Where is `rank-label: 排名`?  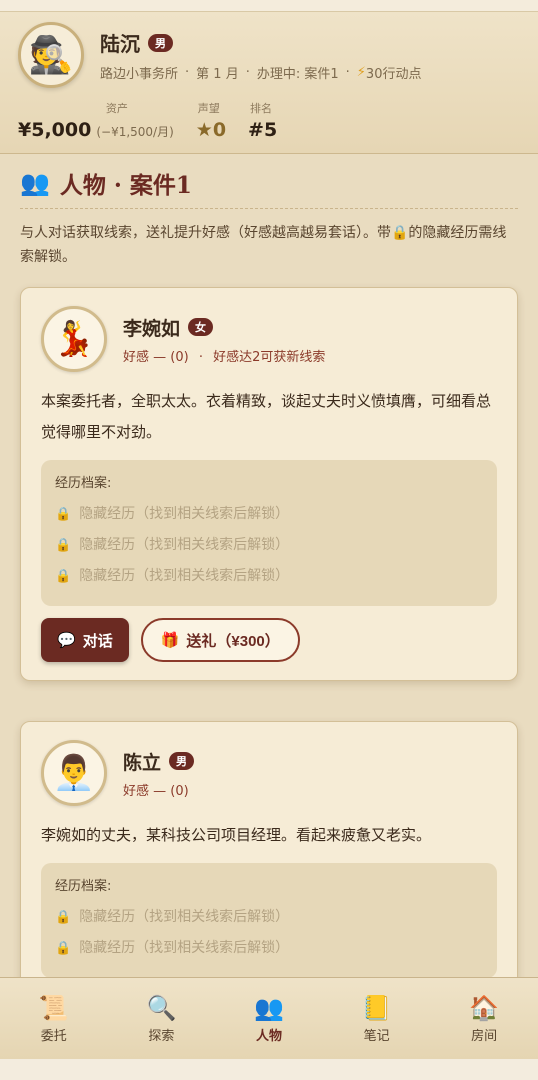
rank-label: 排名 is located at coordinates (261, 108).